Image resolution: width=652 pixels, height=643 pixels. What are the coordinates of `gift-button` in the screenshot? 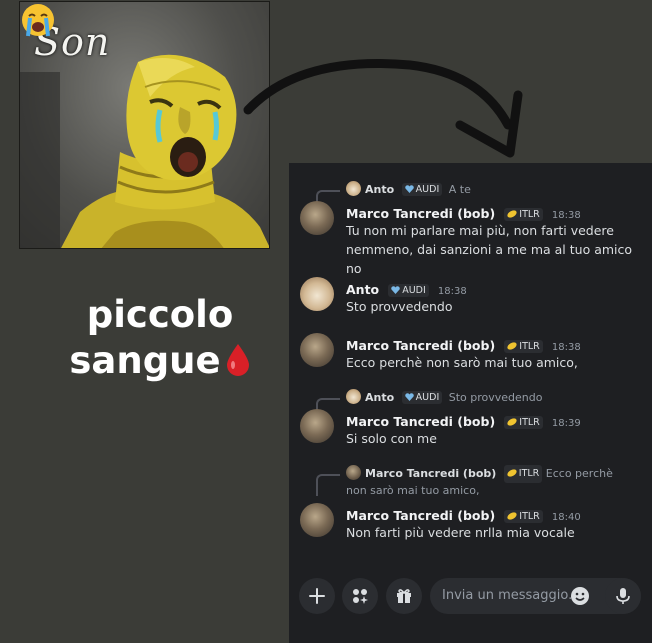 It's located at (404, 596).